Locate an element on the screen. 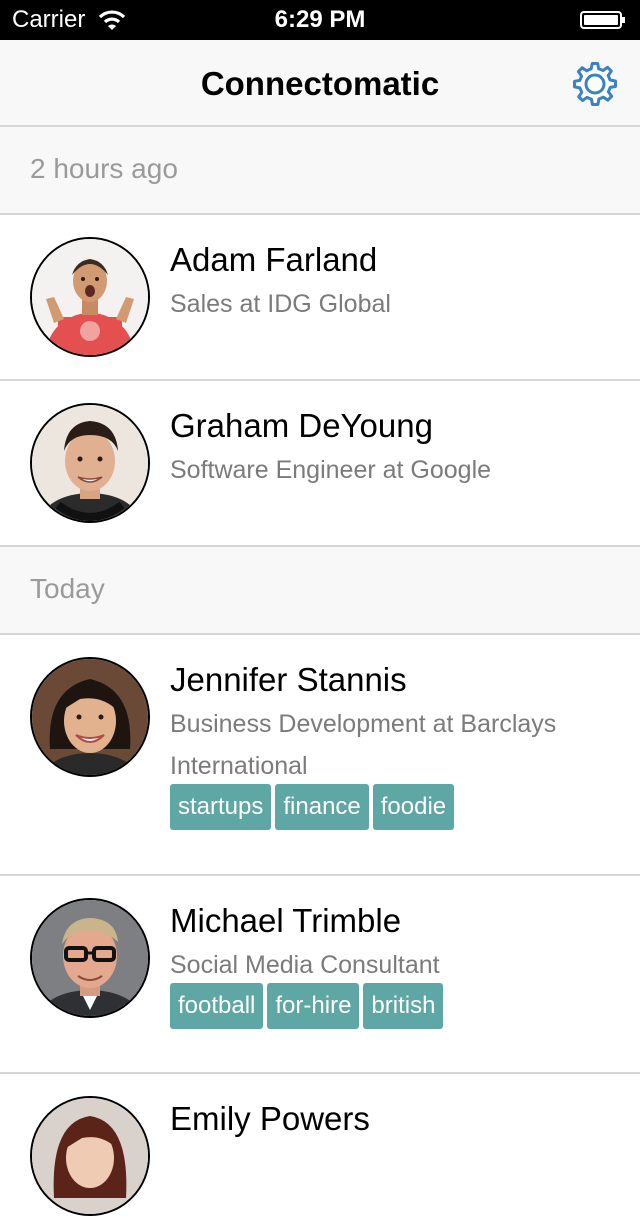 The image size is (640, 1216). tag: finance is located at coordinates (322, 807).